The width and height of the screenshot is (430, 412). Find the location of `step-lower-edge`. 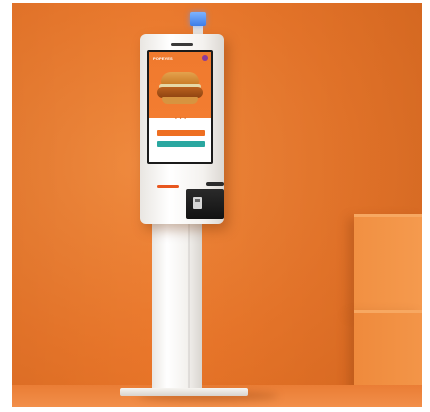

step-lower-edge is located at coordinates (388, 311).